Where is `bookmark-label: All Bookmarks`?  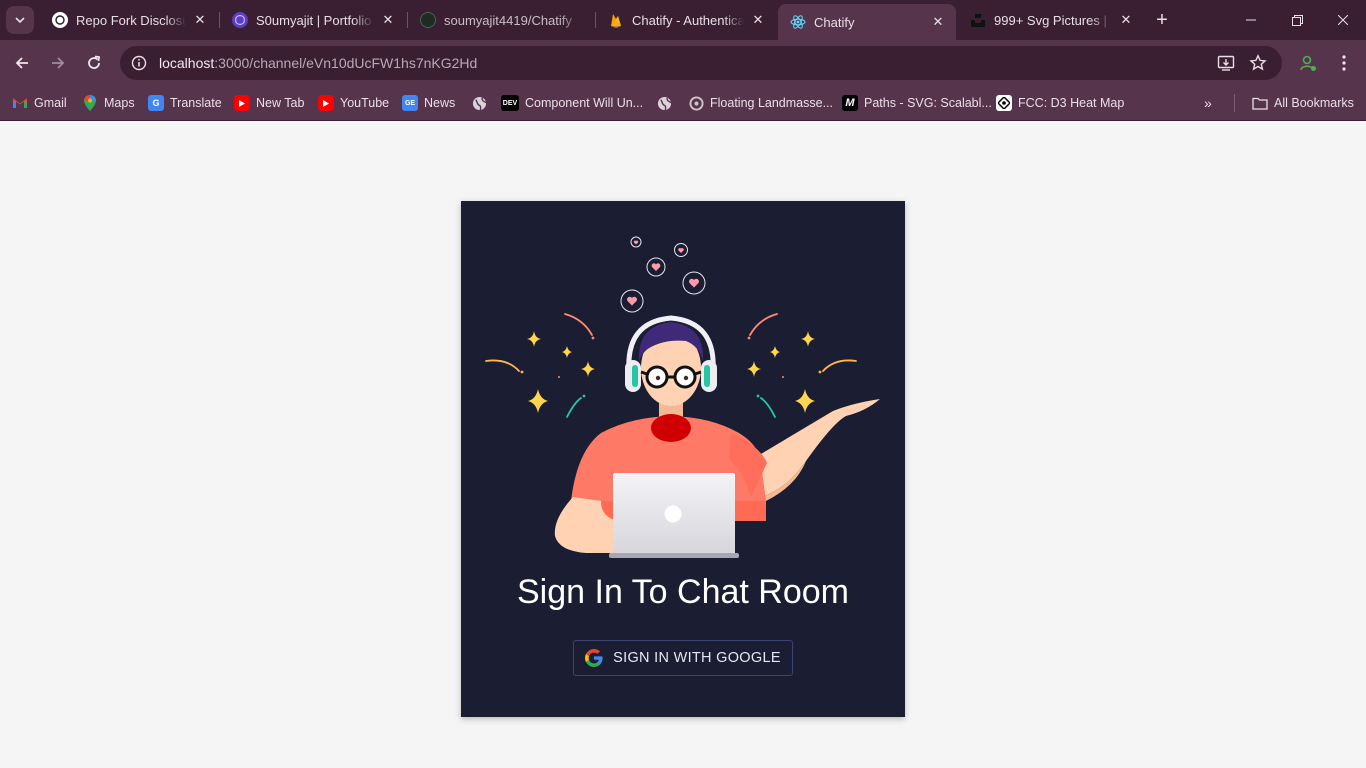
bookmark-label: All Bookmarks is located at coordinates (1314, 103).